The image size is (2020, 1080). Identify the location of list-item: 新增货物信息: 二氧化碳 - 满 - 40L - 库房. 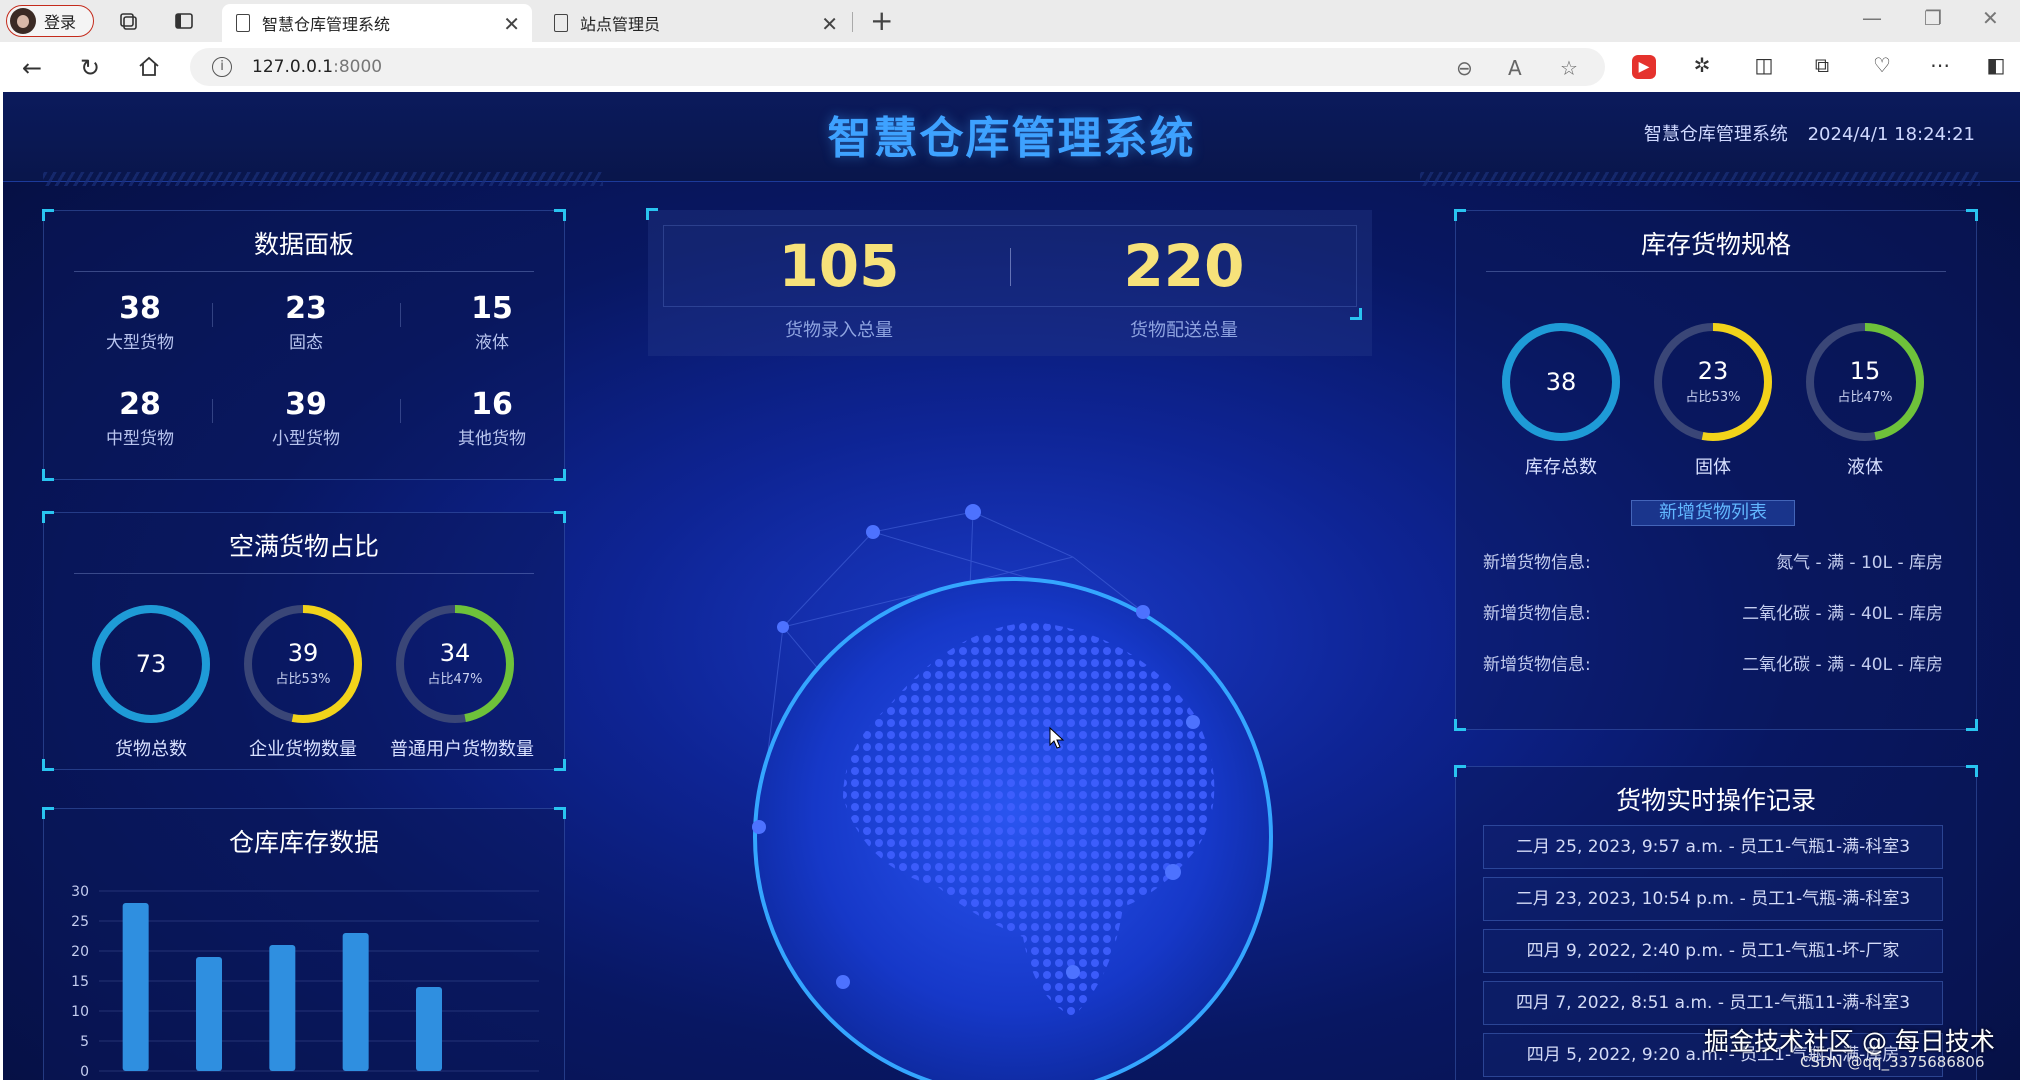
(1713, 665).